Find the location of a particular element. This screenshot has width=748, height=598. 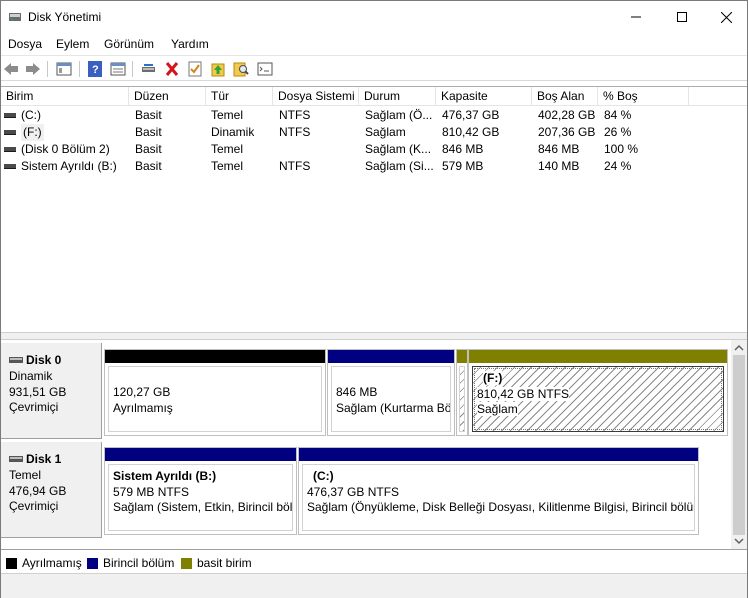

legend-swatch is located at coordinates (11, 563).